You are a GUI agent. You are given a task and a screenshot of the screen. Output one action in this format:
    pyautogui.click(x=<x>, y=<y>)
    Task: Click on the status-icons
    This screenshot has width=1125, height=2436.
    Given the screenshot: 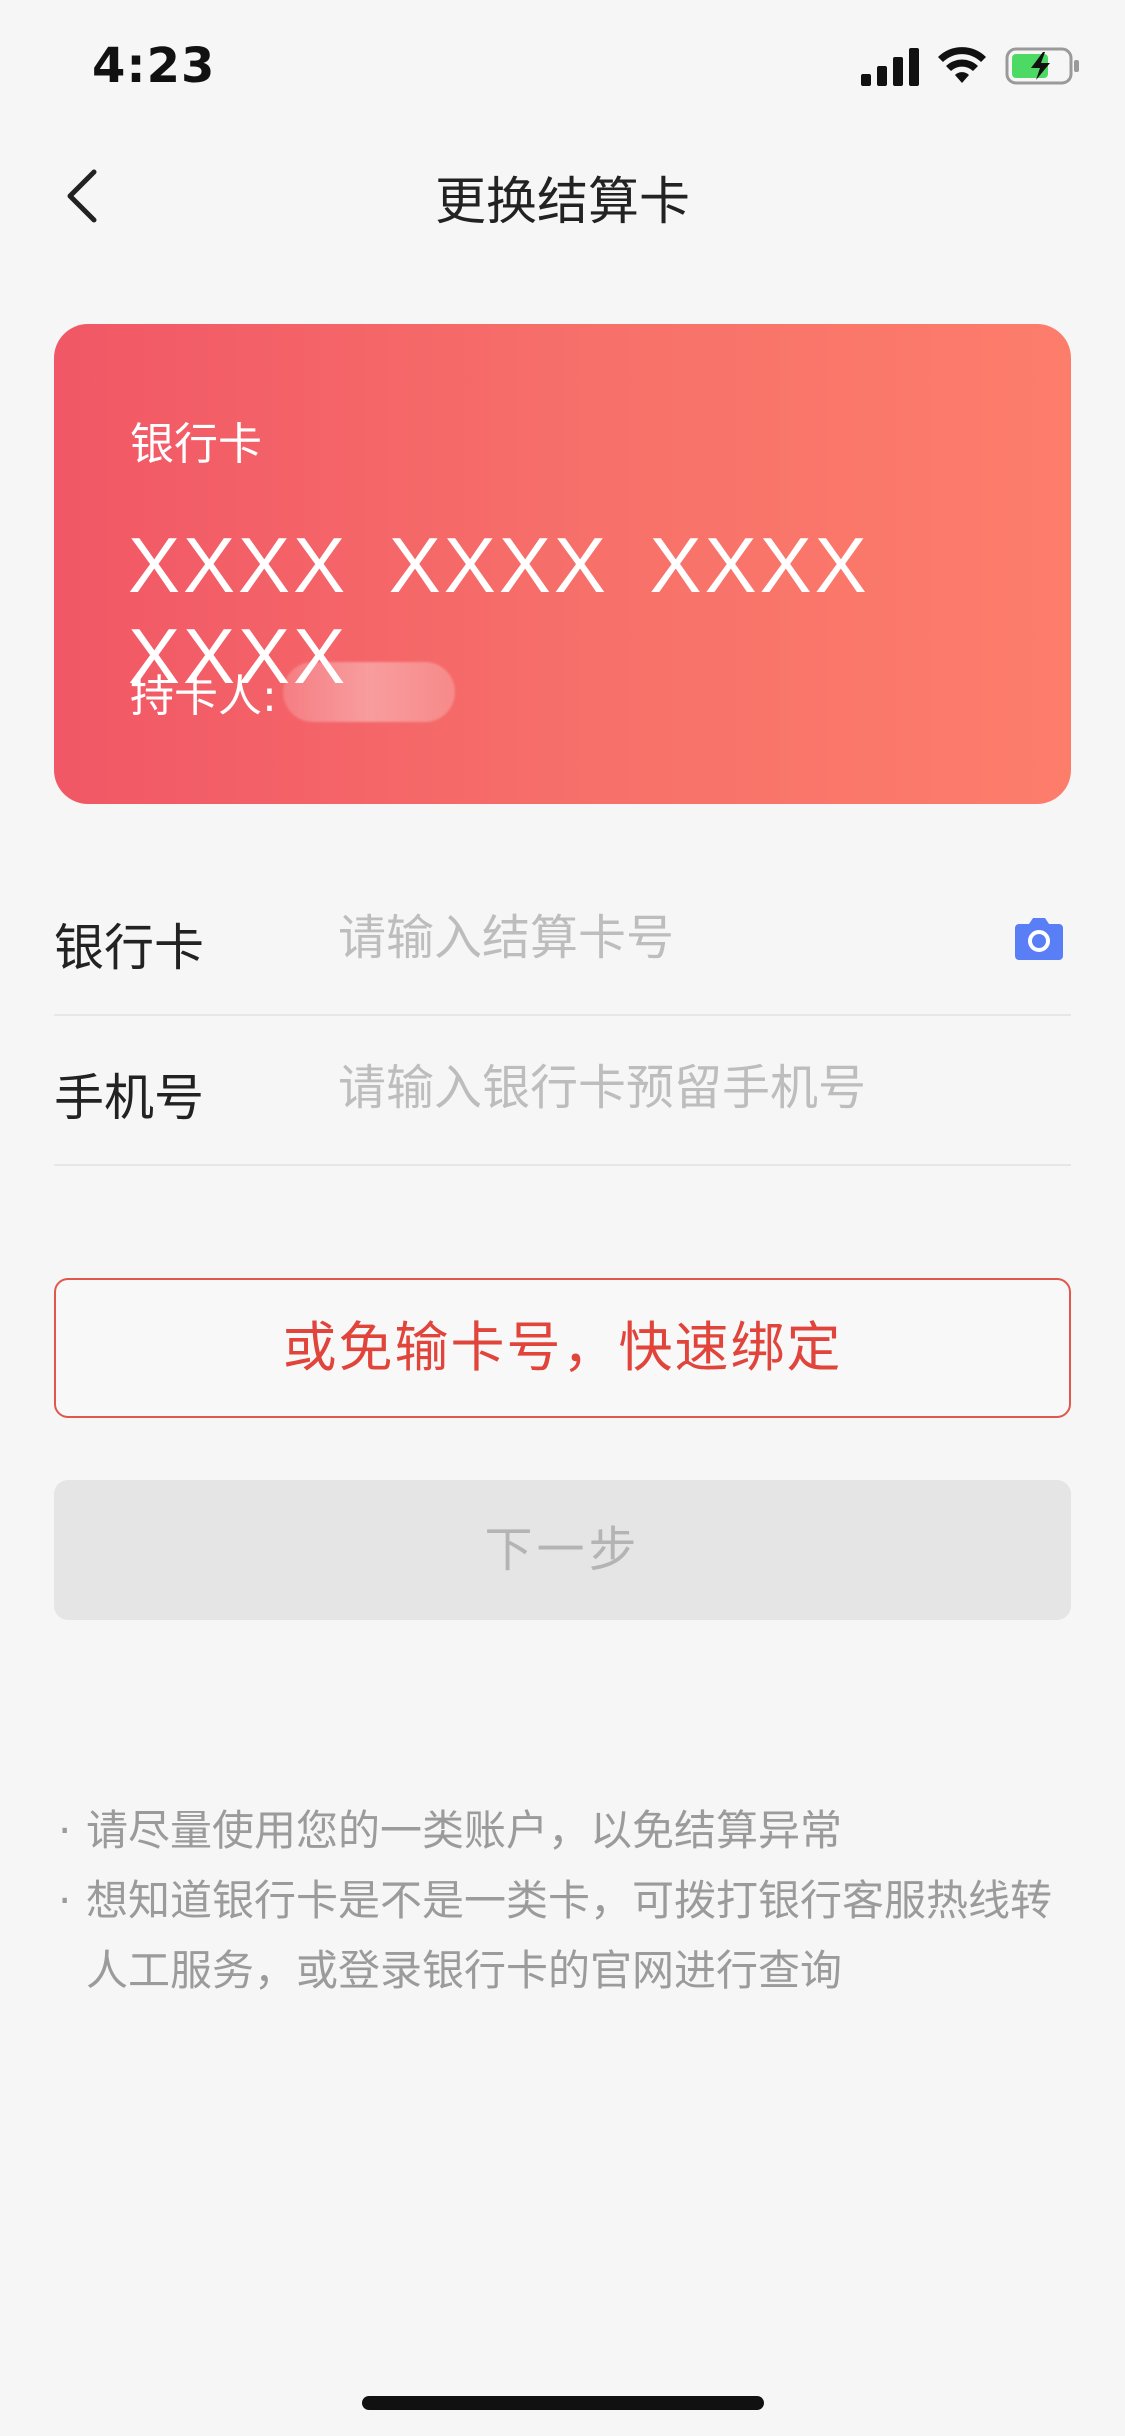 What is the action you would take?
    pyautogui.click(x=971, y=66)
    